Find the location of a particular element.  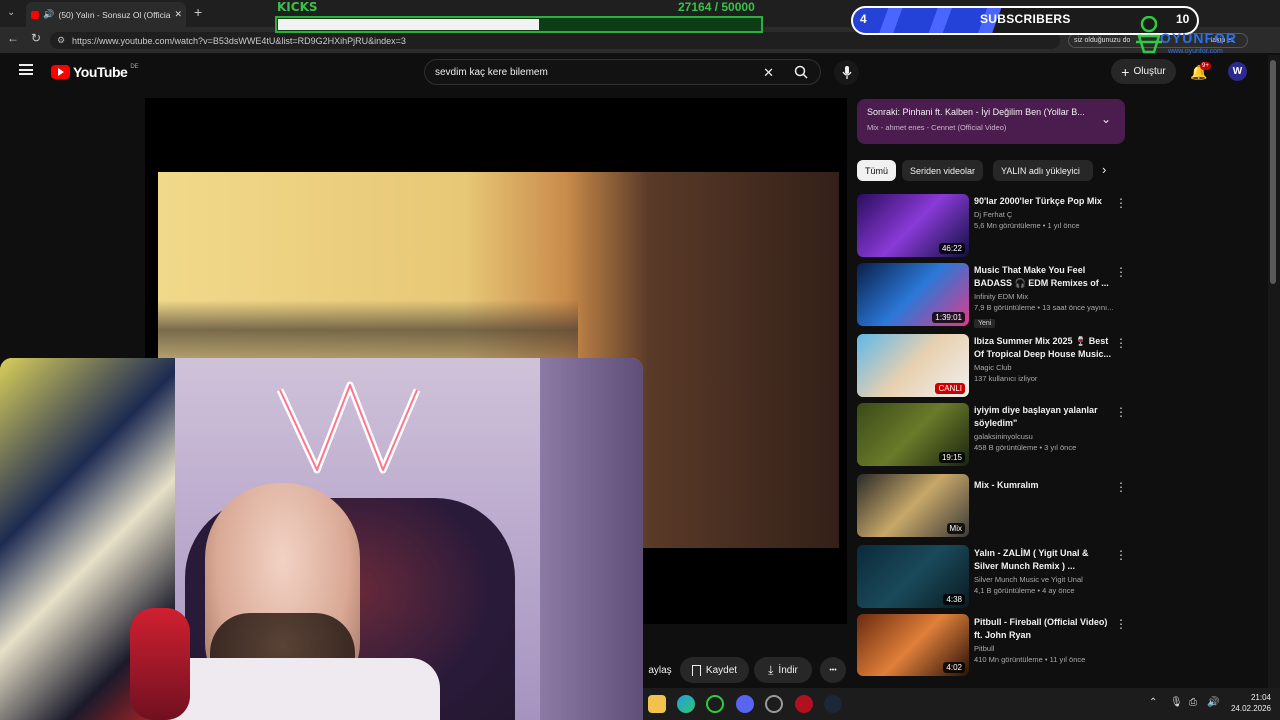

download-button: ⤓ İndir is located at coordinates (783, 670).